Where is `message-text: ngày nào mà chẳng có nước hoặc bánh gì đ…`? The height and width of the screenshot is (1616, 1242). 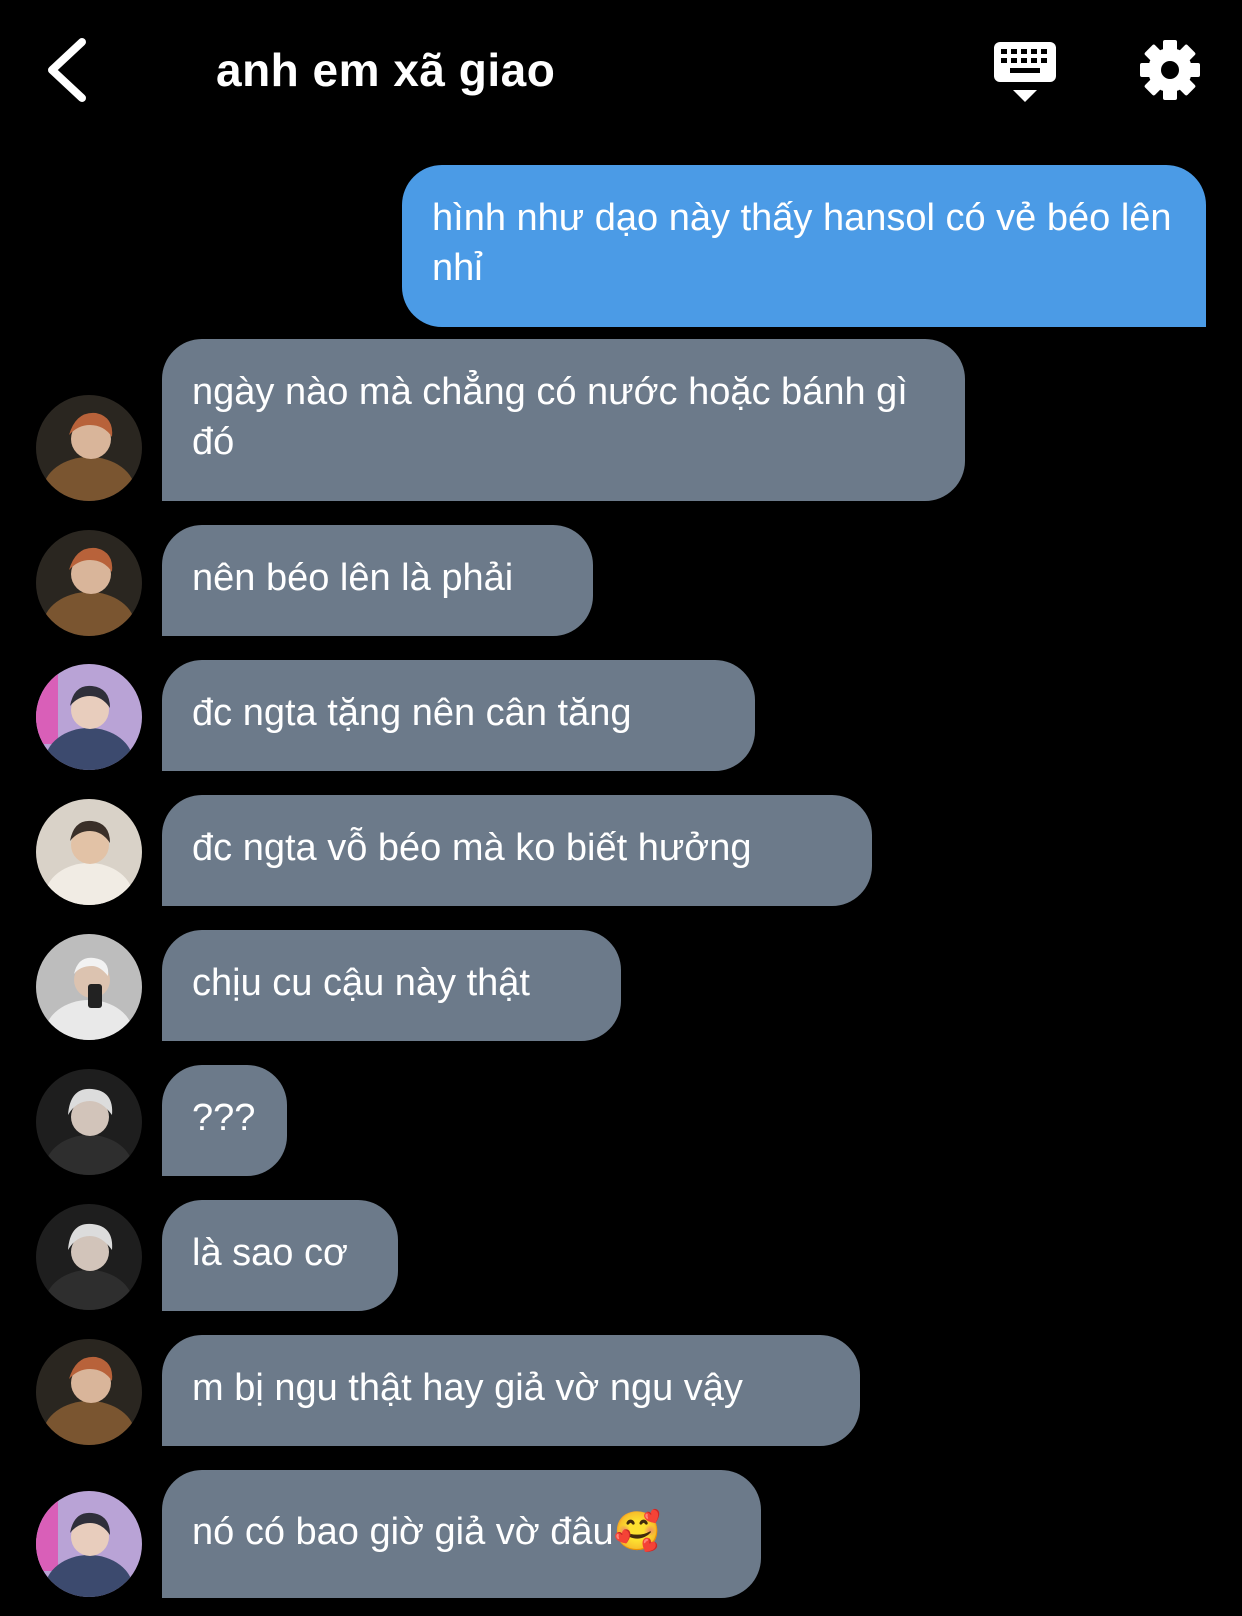
message-text: ngày nào mà chẳng có nước hoặc bánh gì đ… is located at coordinates (550, 417).